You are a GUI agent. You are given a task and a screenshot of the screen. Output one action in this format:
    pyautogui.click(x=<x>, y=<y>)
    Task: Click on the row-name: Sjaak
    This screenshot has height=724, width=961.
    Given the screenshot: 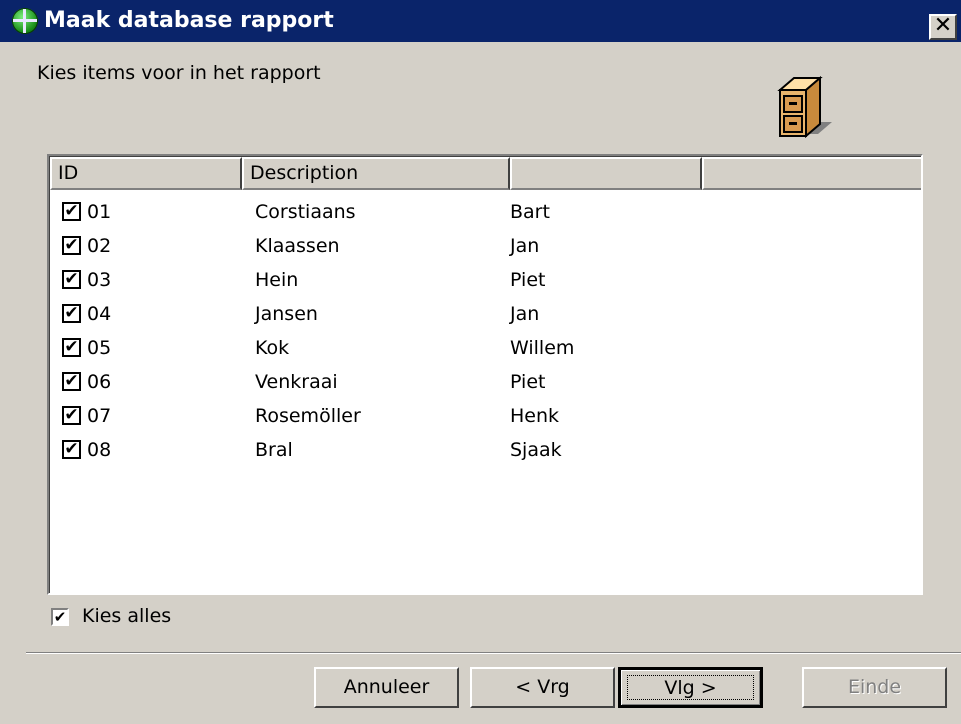 What is the action you would take?
    pyautogui.click(x=536, y=450)
    